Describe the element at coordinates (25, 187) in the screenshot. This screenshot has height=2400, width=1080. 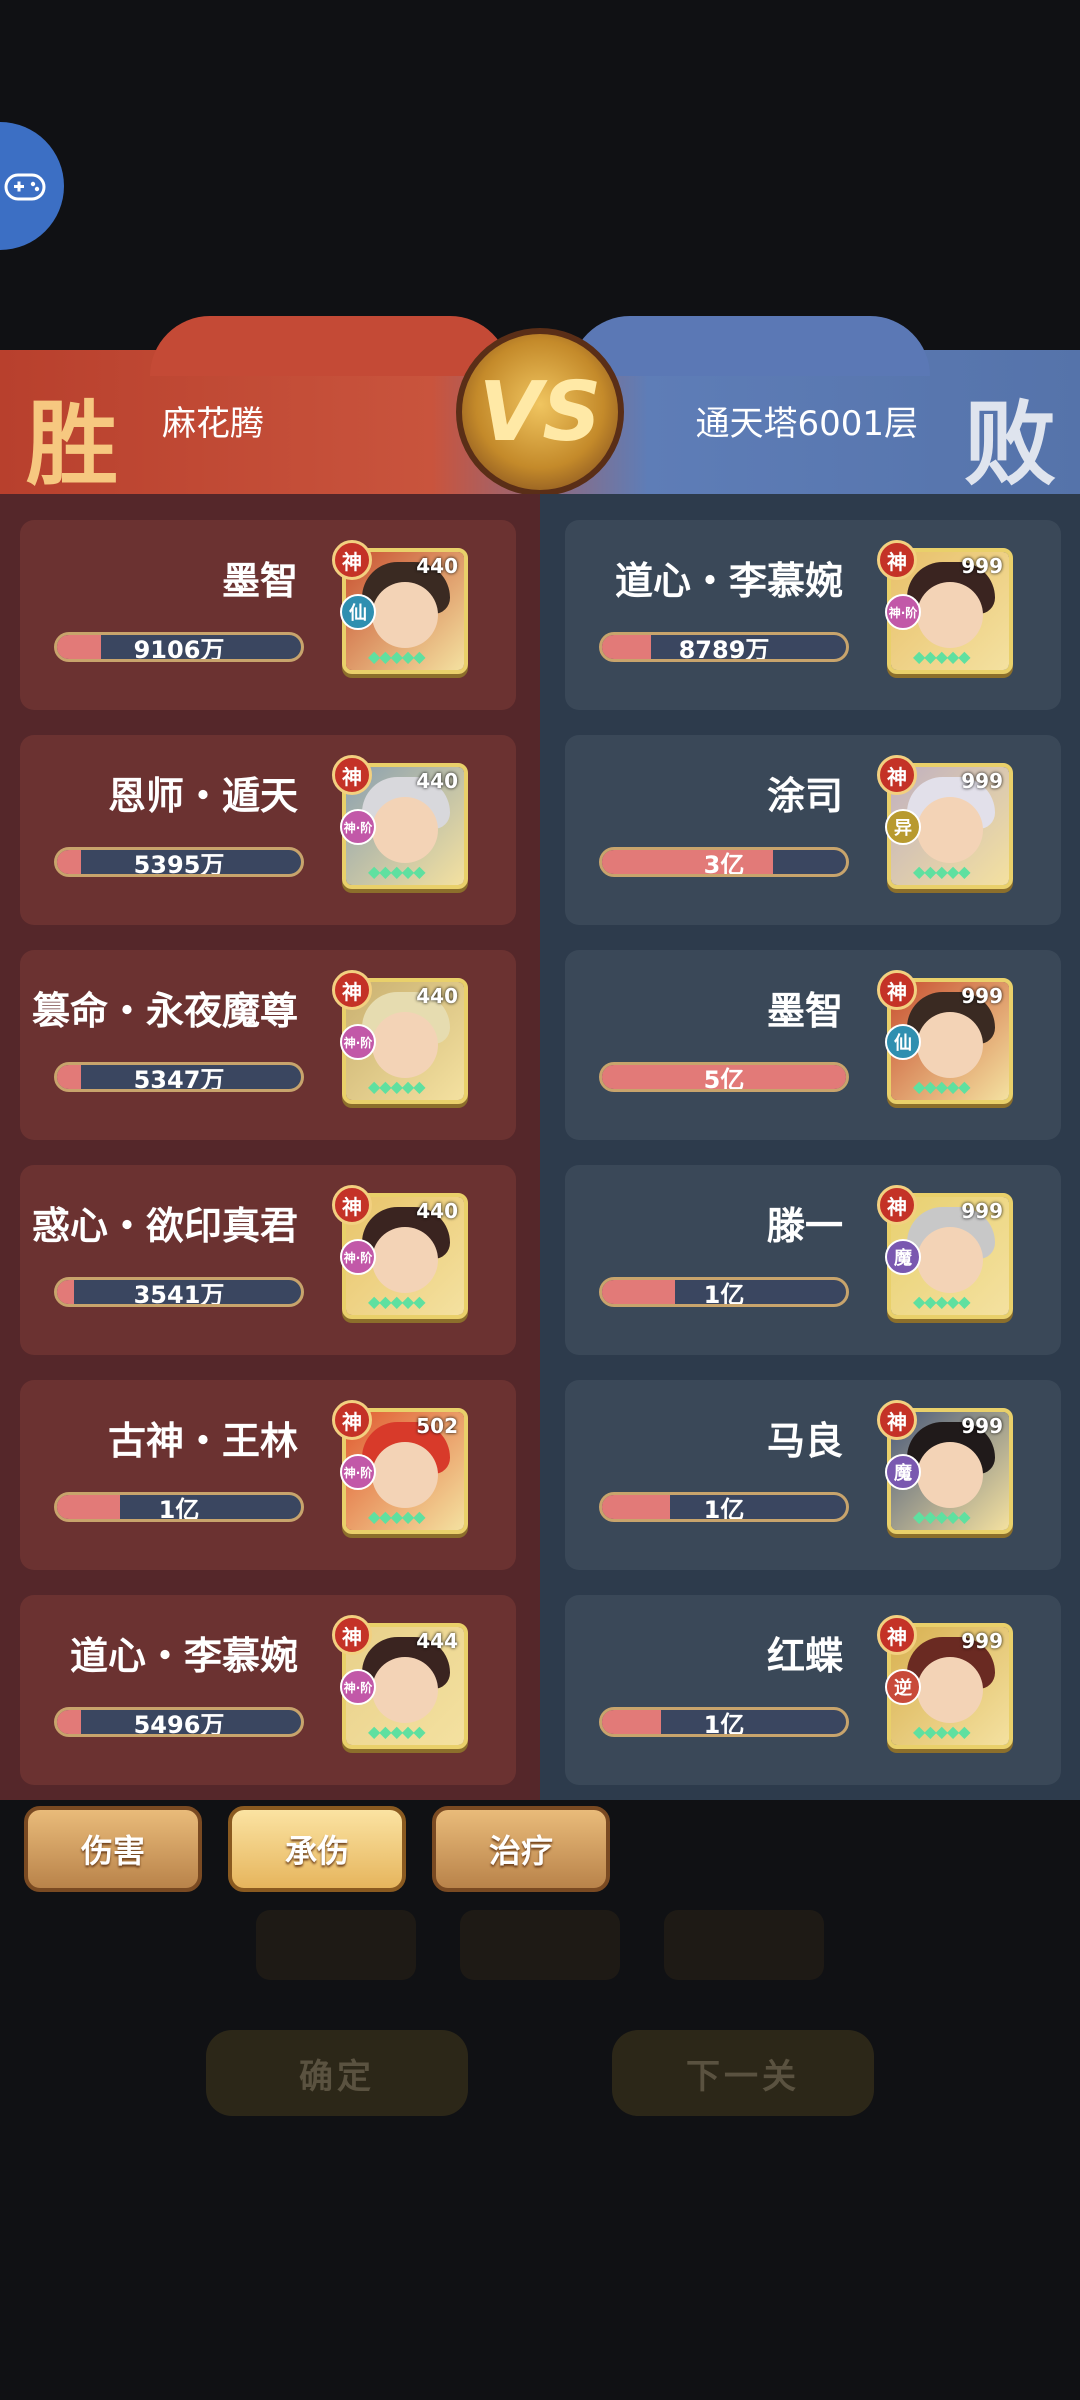
I see `gamepad-icon` at that location.